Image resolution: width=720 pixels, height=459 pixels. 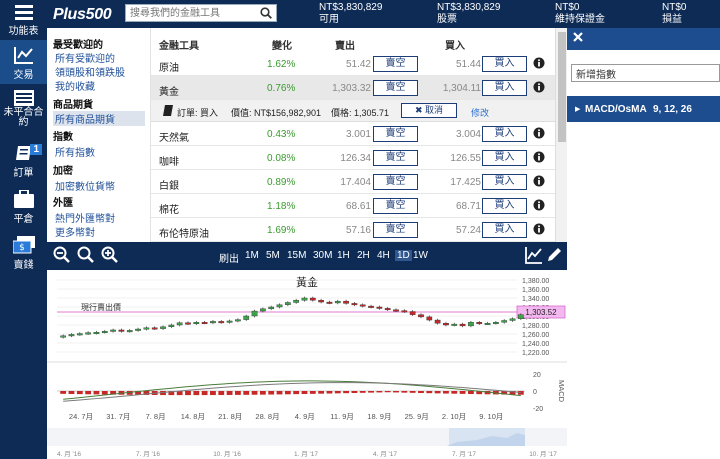 What do you see at coordinates (468, 14) in the screenshot?
I see `stat-equity: NT$3,830,829 股票` at bounding box center [468, 14].